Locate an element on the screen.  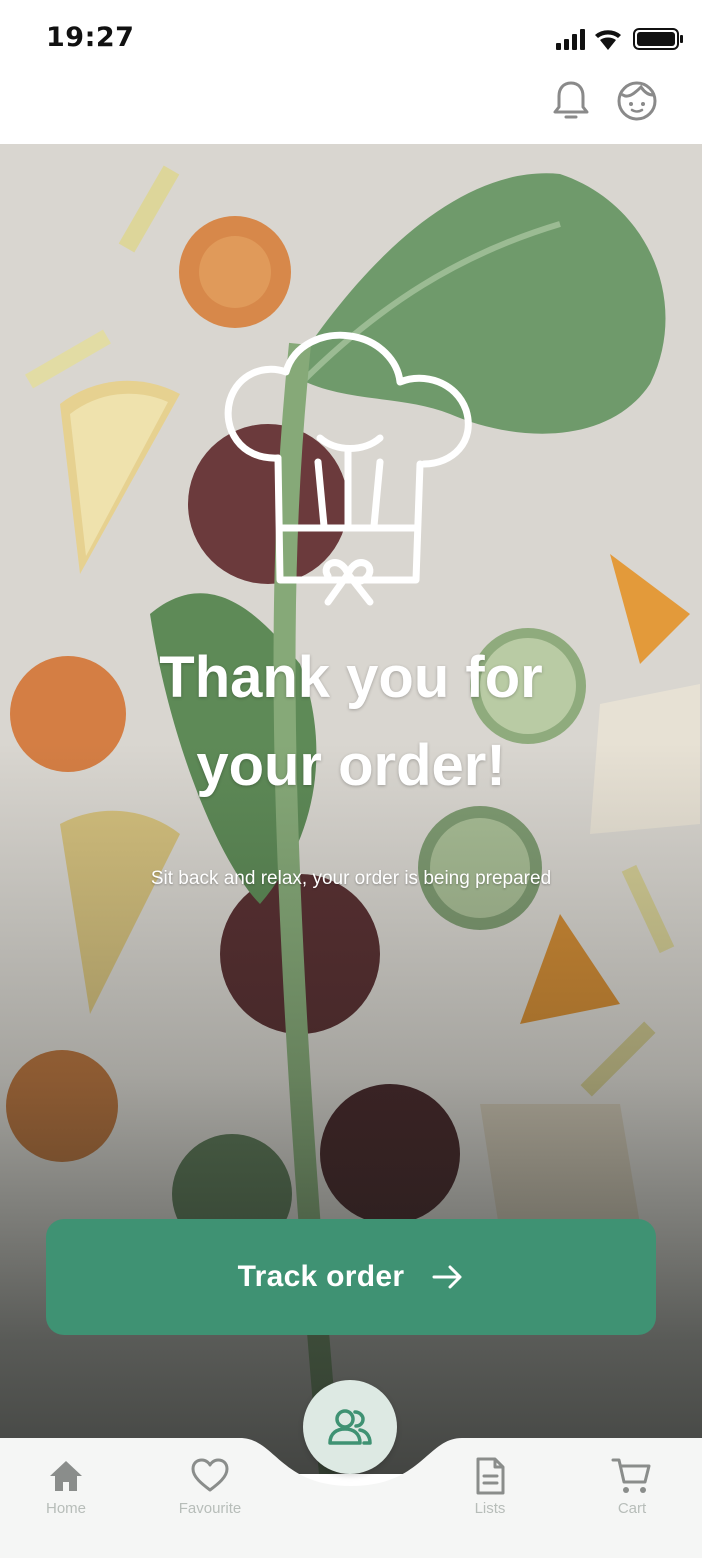
center-action-button is located at coordinates (350, 1427).